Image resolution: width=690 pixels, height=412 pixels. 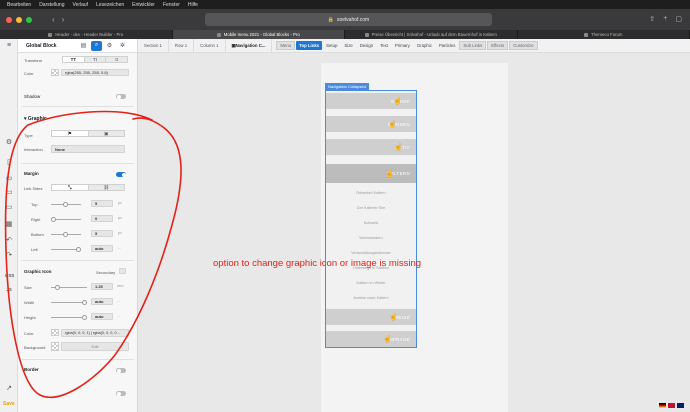 I want to click on nav-item: ☝ AKTIV, so click(x=371, y=147).